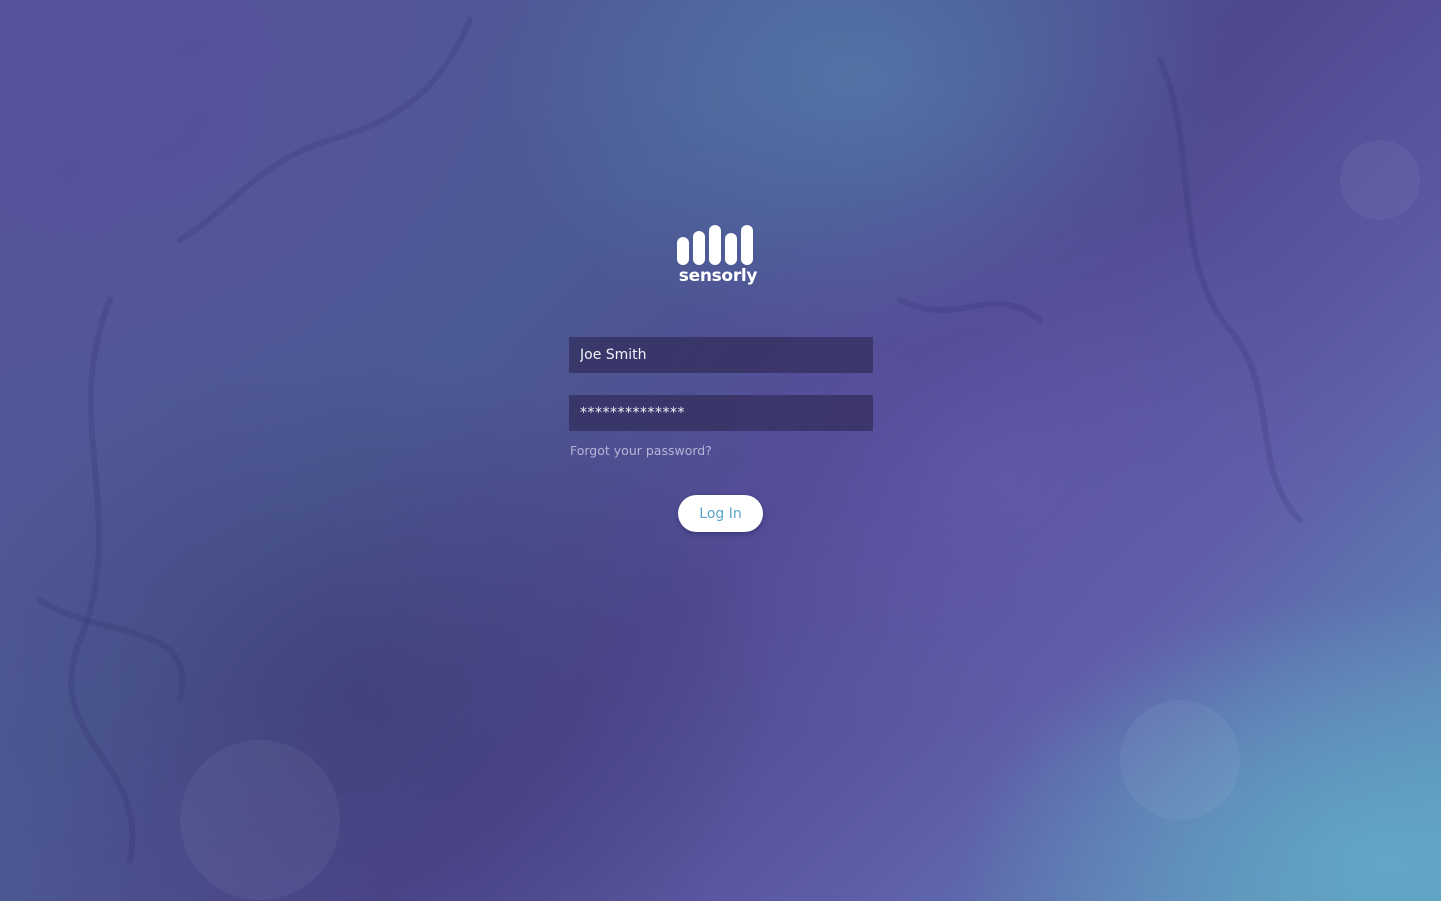 This screenshot has width=1441, height=901. Describe the element at coordinates (718, 276) in the screenshot. I see `brand-name: sensorly` at that location.